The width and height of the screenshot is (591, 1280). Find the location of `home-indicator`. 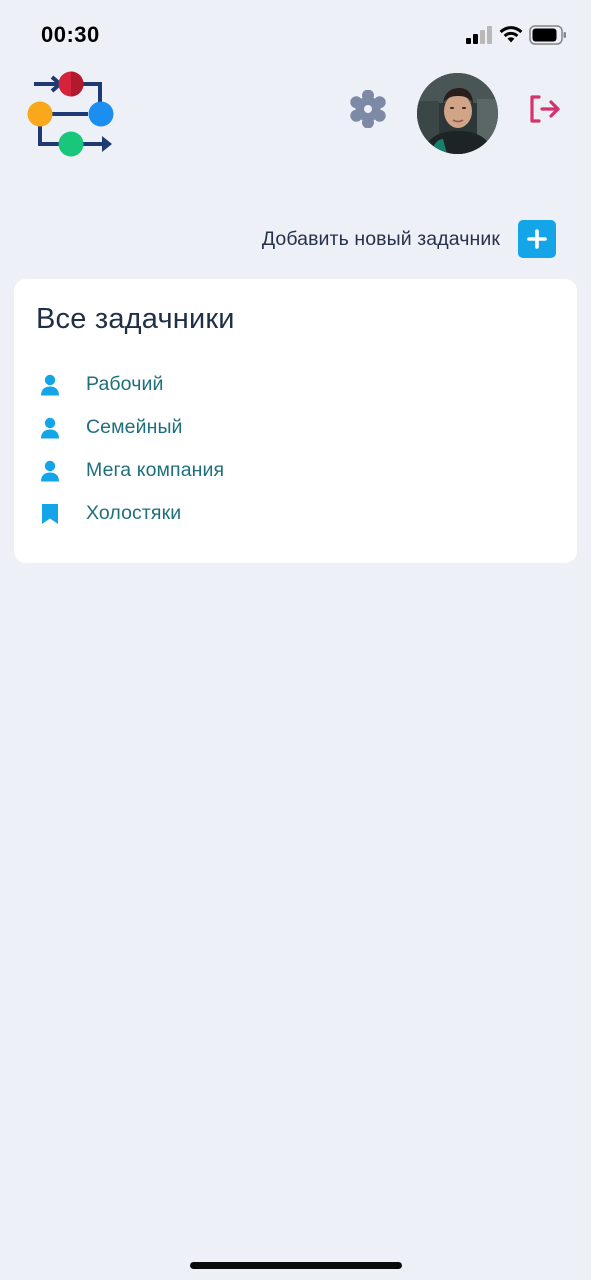

home-indicator is located at coordinates (296, 1265).